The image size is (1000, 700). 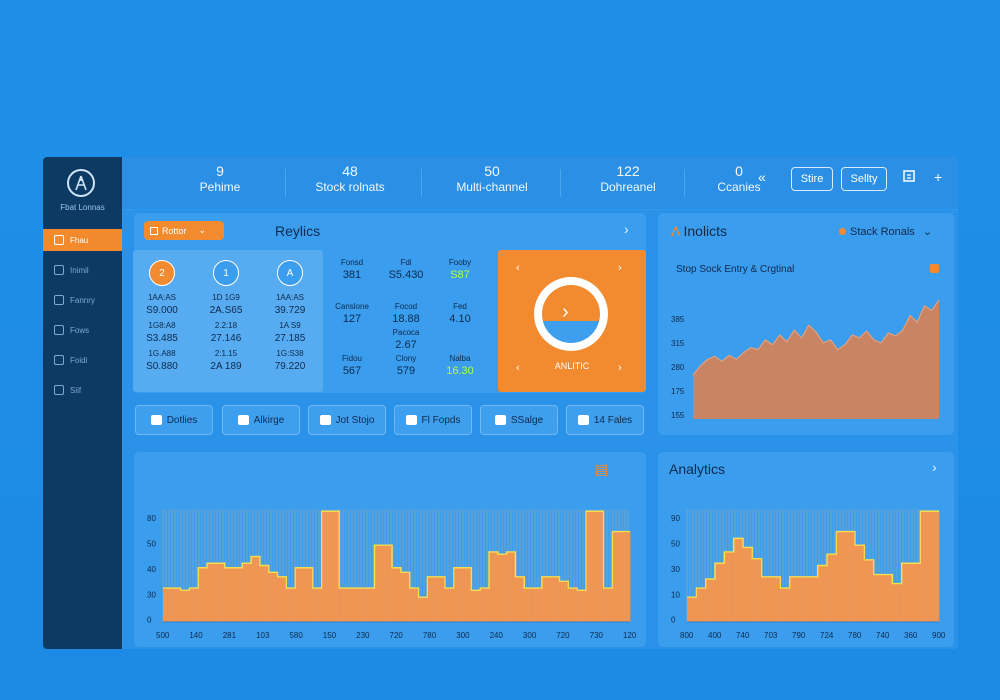 I want to click on document-icon, so click(x=909, y=177).